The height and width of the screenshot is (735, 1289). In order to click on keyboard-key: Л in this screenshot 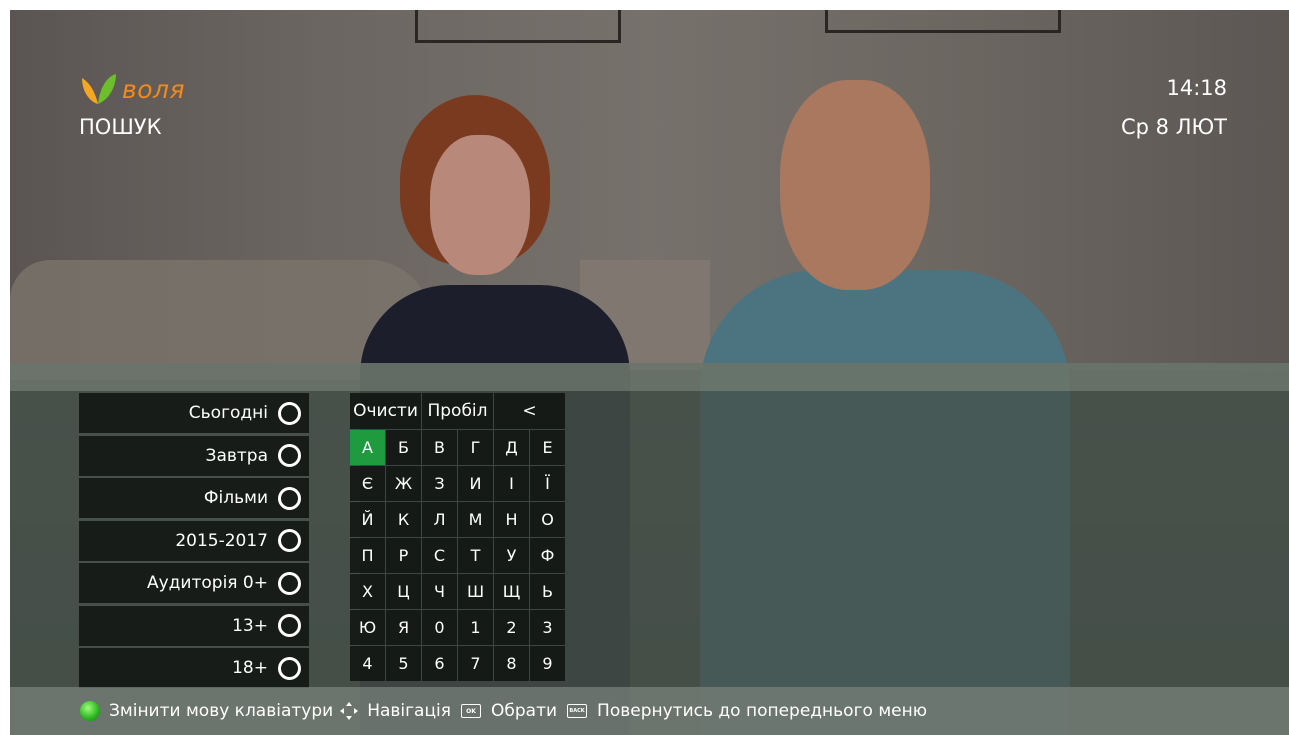, I will do `click(439, 519)`.